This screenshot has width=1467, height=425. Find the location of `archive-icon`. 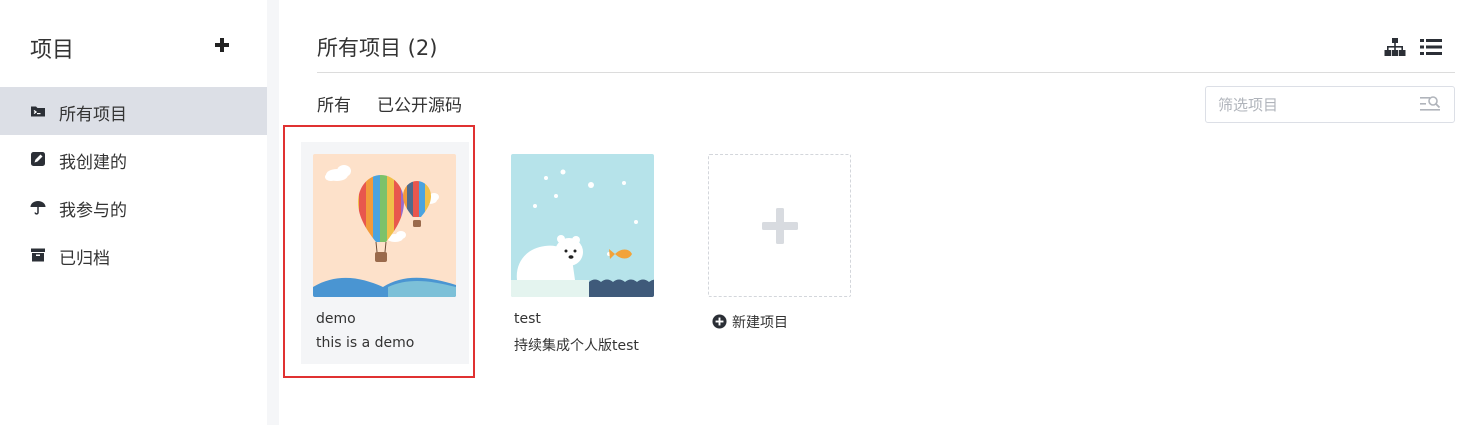

archive-icon is located at coordinates (38, 255).